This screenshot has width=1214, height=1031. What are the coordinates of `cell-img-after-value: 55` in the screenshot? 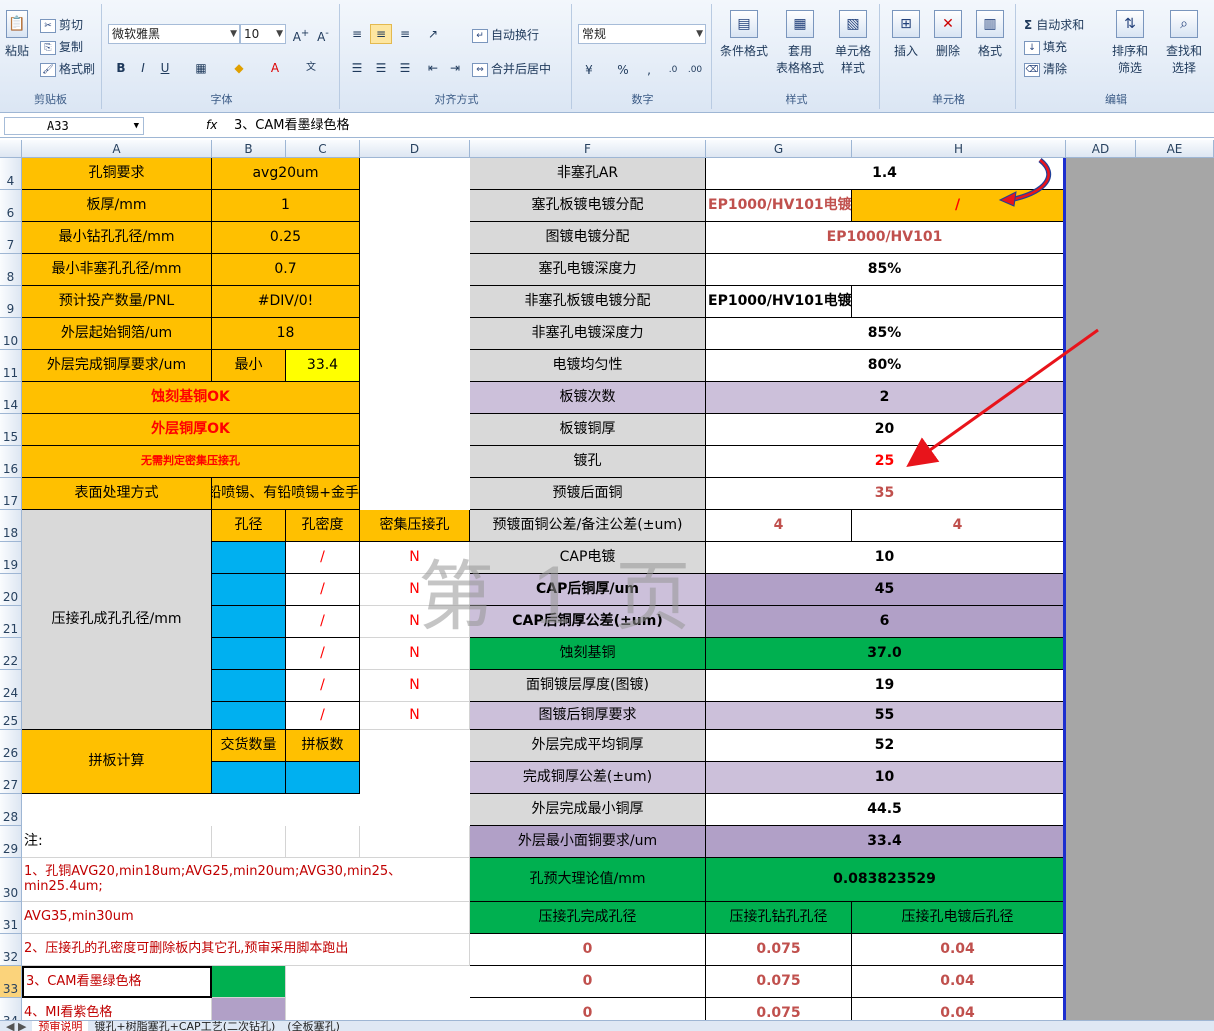 It's located at (885, 716).